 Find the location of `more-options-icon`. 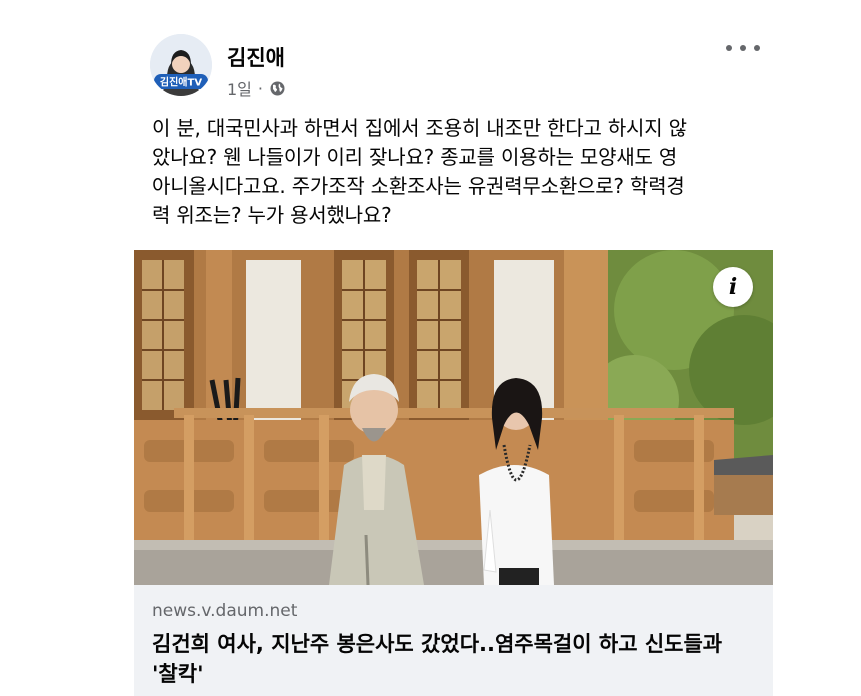

more-options-icon is located at coordinates (743, 48).